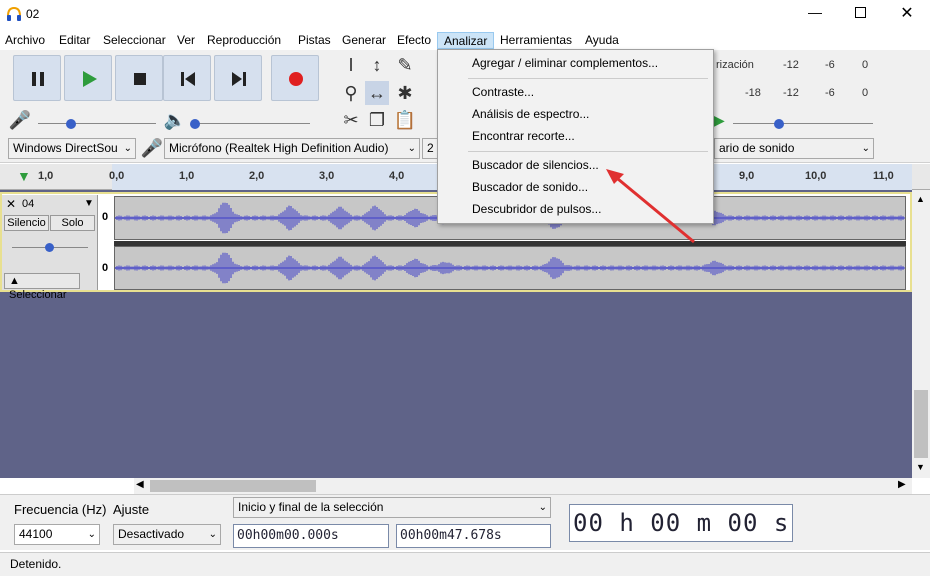 This screenshot has height=576, width=930. I want to click on menu-ayuda: Ayuda, so click(602, 40).